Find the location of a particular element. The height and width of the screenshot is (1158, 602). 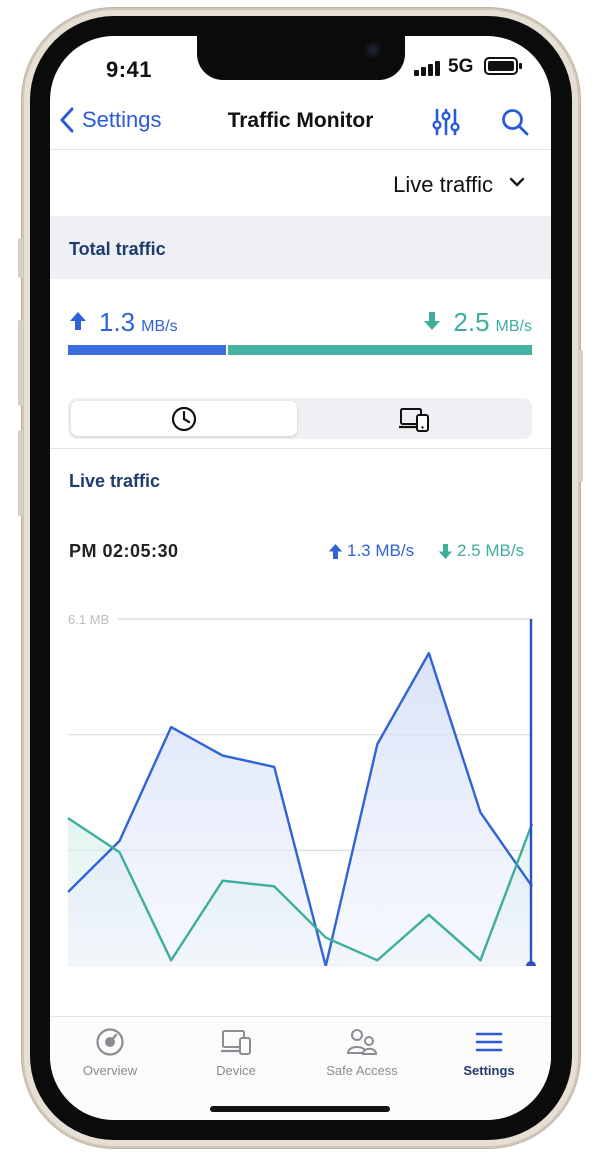

total-traffic-header: Total traffic is located at coordinates (300, 247).